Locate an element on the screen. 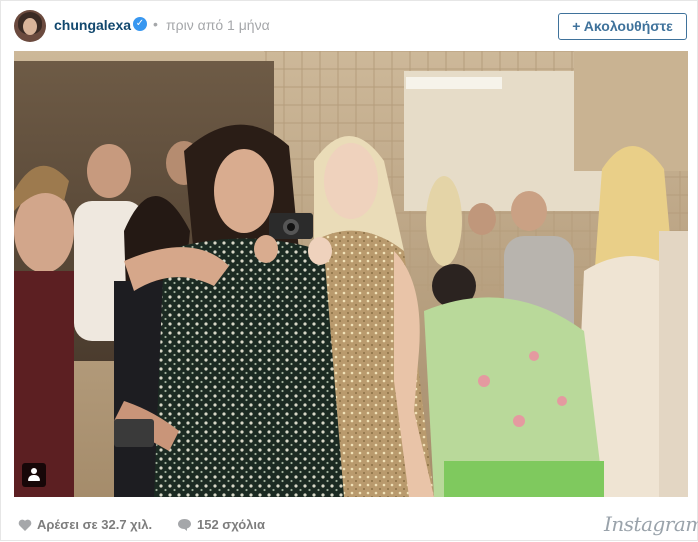 The width and height of the screenshot is (698, 542). user-tag-head is located at coordinates (34, 471).